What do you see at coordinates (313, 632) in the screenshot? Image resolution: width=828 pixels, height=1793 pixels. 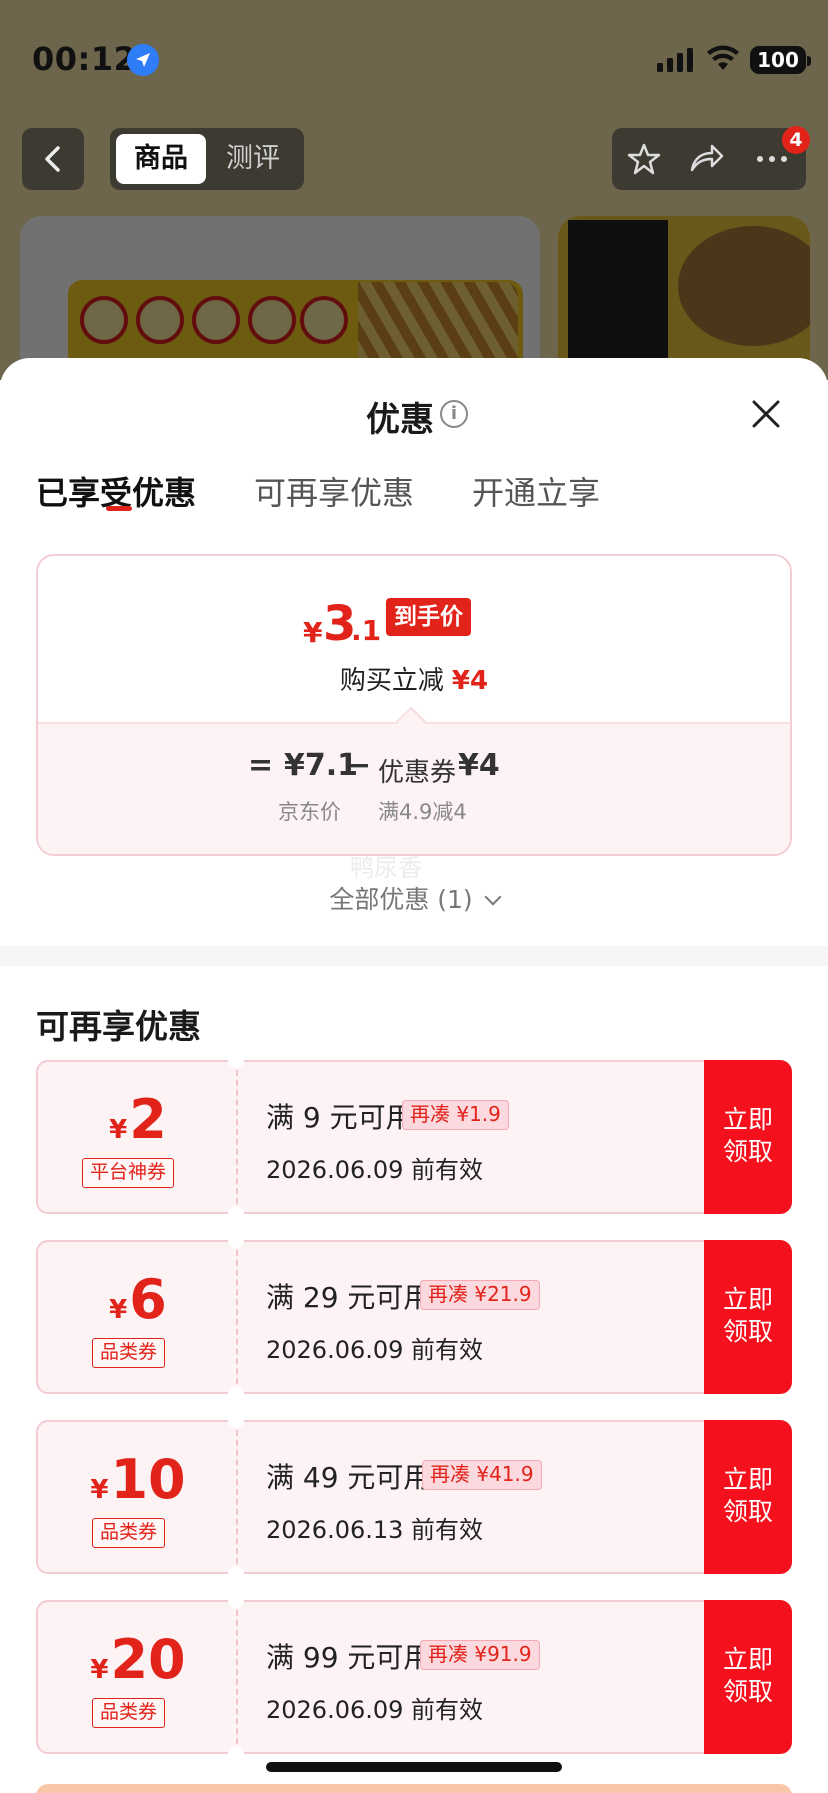 I see `final-price-currency: ¥` at bounding box center [313, 632].